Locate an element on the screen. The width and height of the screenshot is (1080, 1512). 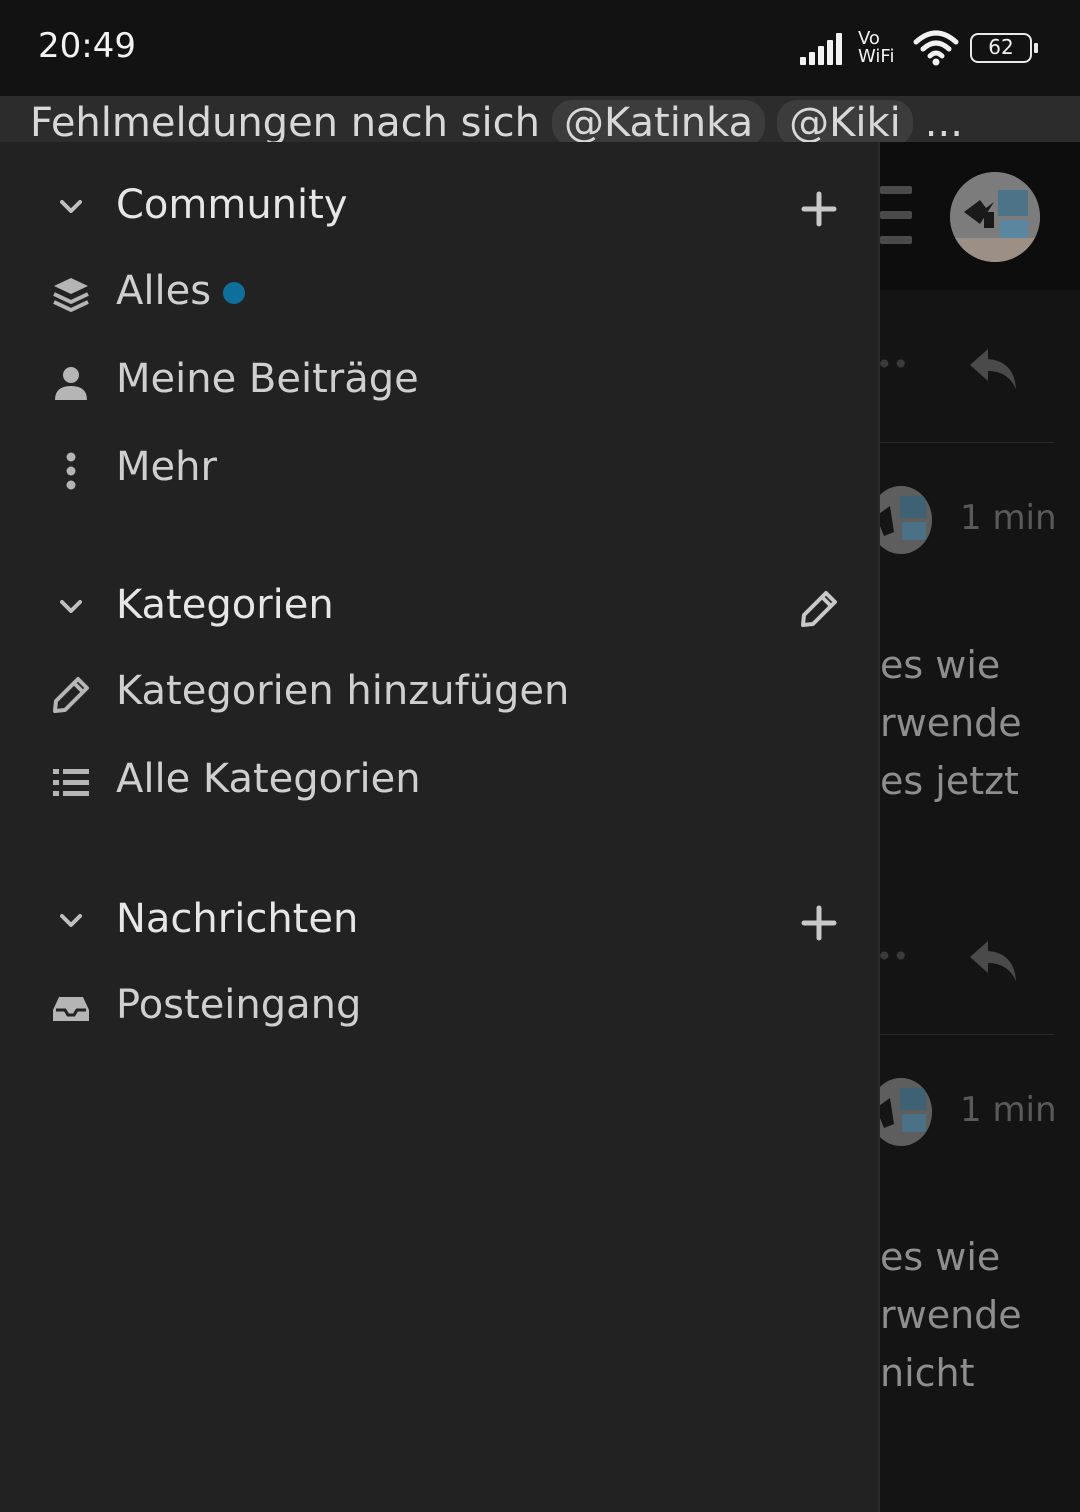
sidebar-item-label: Posteingang is located at coordinates (239, 1005).